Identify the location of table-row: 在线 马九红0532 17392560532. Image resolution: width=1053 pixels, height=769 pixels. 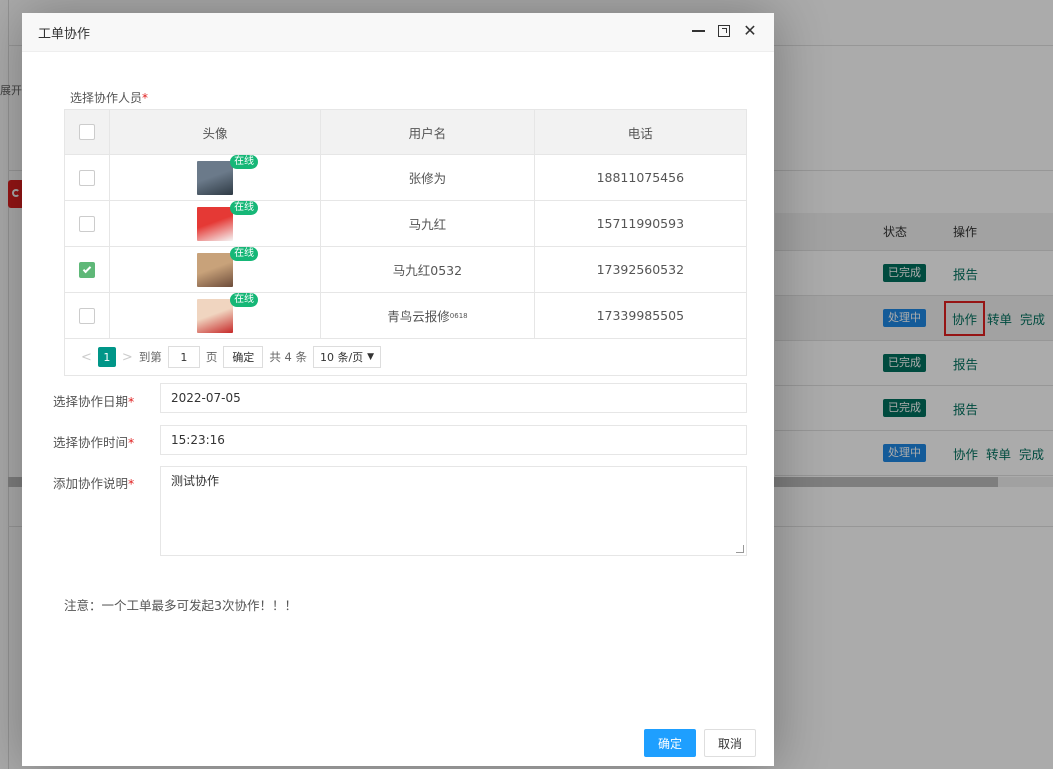
(405, 269).